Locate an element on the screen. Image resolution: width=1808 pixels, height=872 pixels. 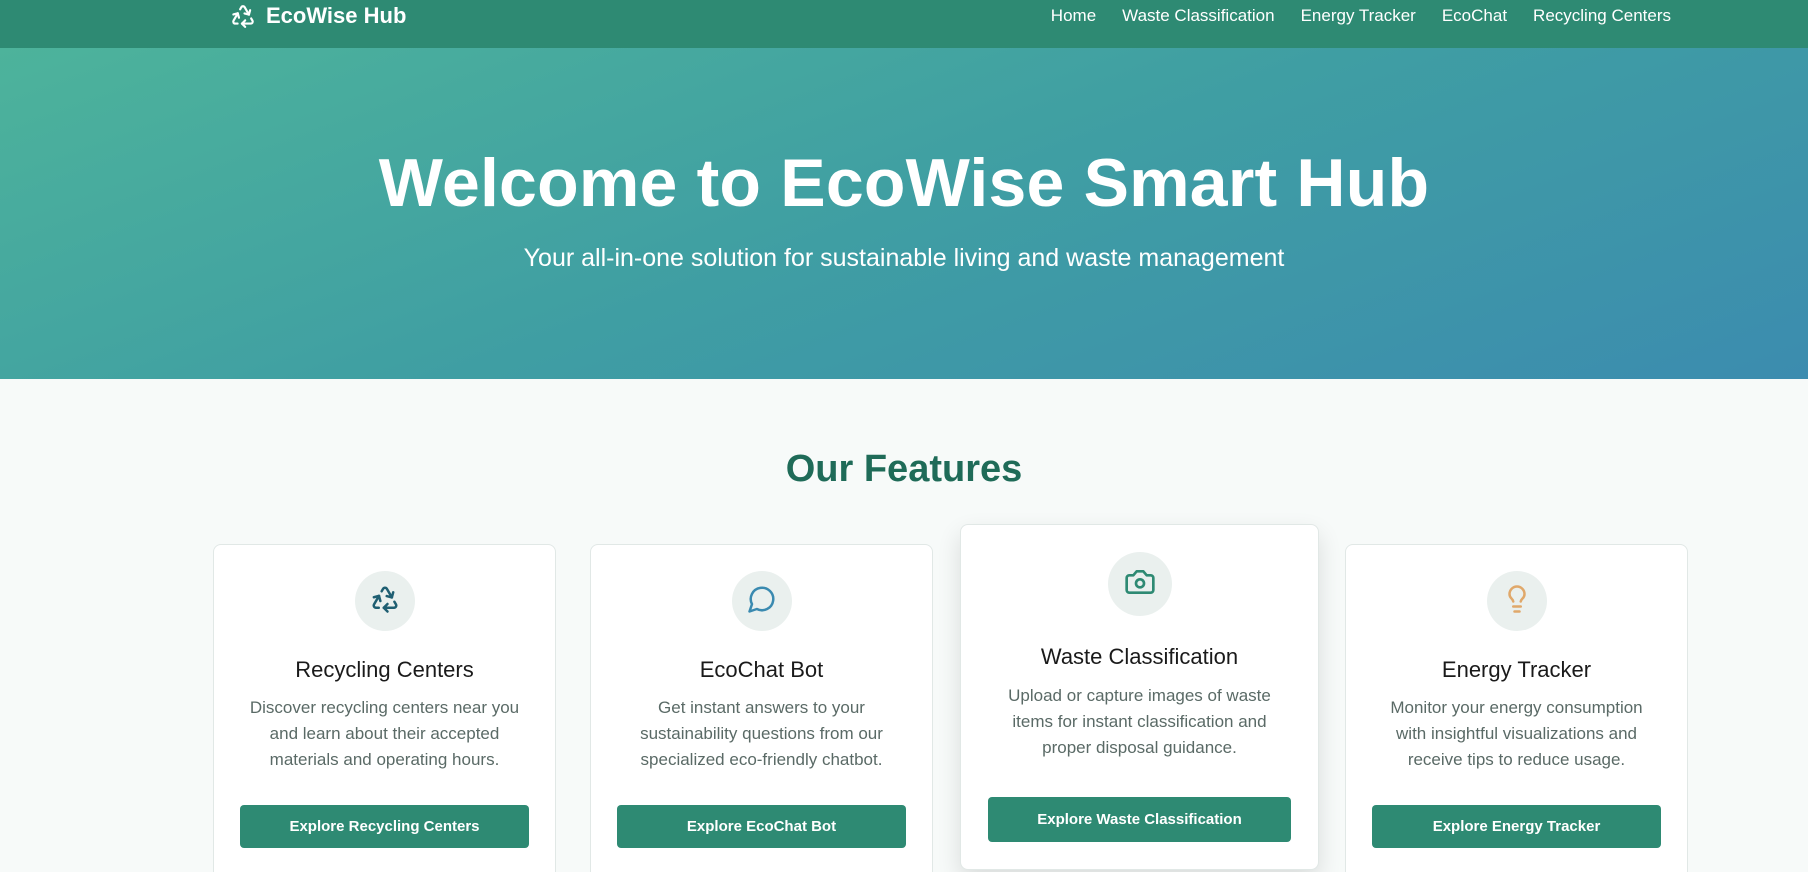
card-title: Energy Tracker is located at coordinates (1516, 669).